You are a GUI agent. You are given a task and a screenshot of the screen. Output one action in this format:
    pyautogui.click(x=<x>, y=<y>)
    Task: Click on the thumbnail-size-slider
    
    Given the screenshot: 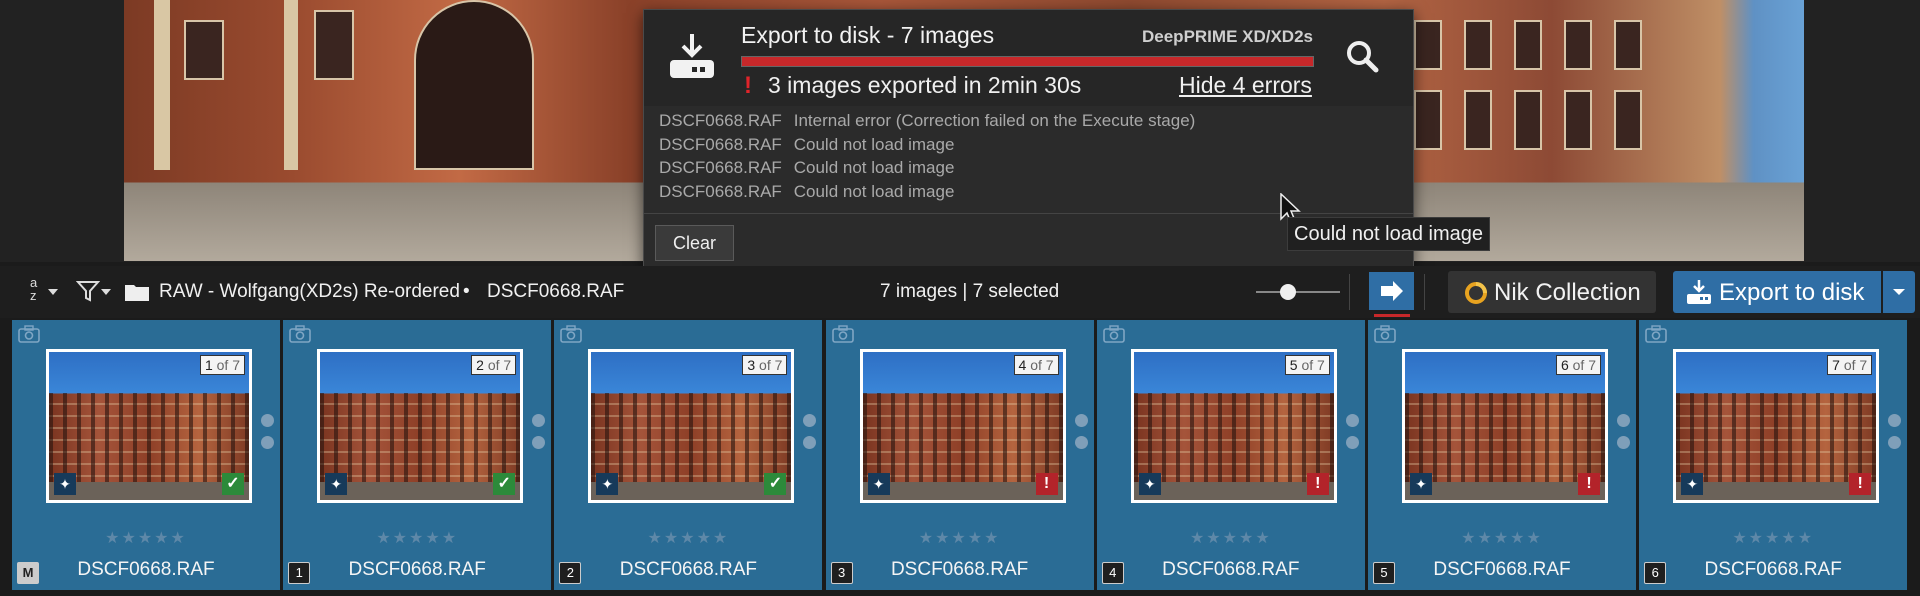 What is the action you would take?
    pyautogui.click(x=1298, y=292)
    